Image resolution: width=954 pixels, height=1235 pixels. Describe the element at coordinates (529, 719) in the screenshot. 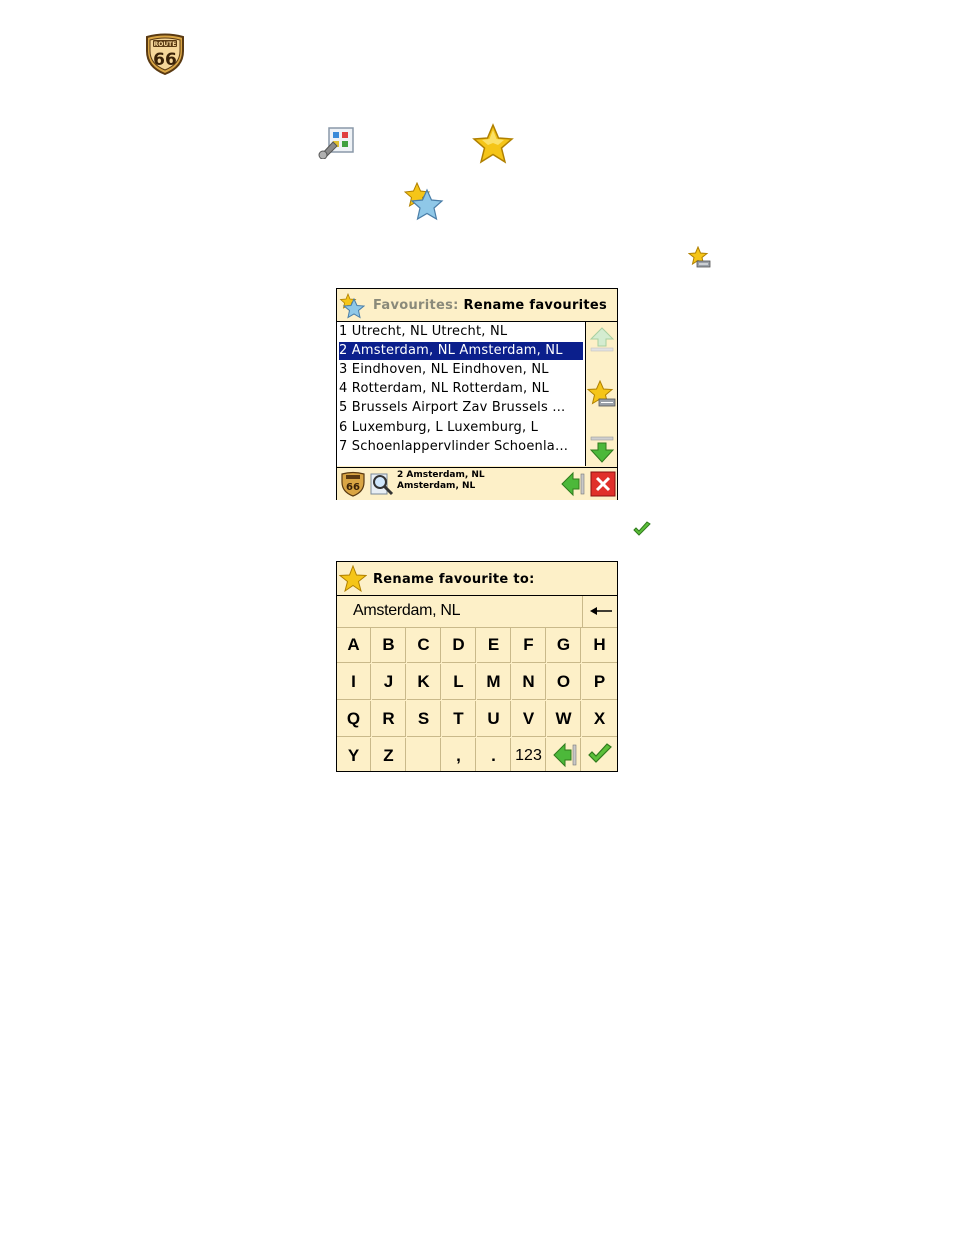

I see `key-v: V` at that location.